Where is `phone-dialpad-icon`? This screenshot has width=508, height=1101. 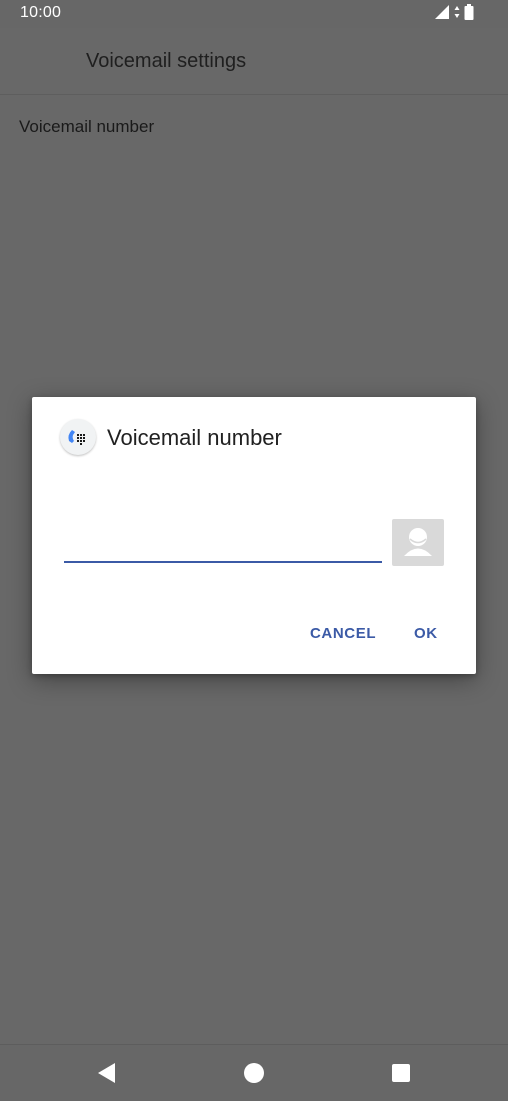
phone-dialpad-icon is located at coordinates (78, 437).